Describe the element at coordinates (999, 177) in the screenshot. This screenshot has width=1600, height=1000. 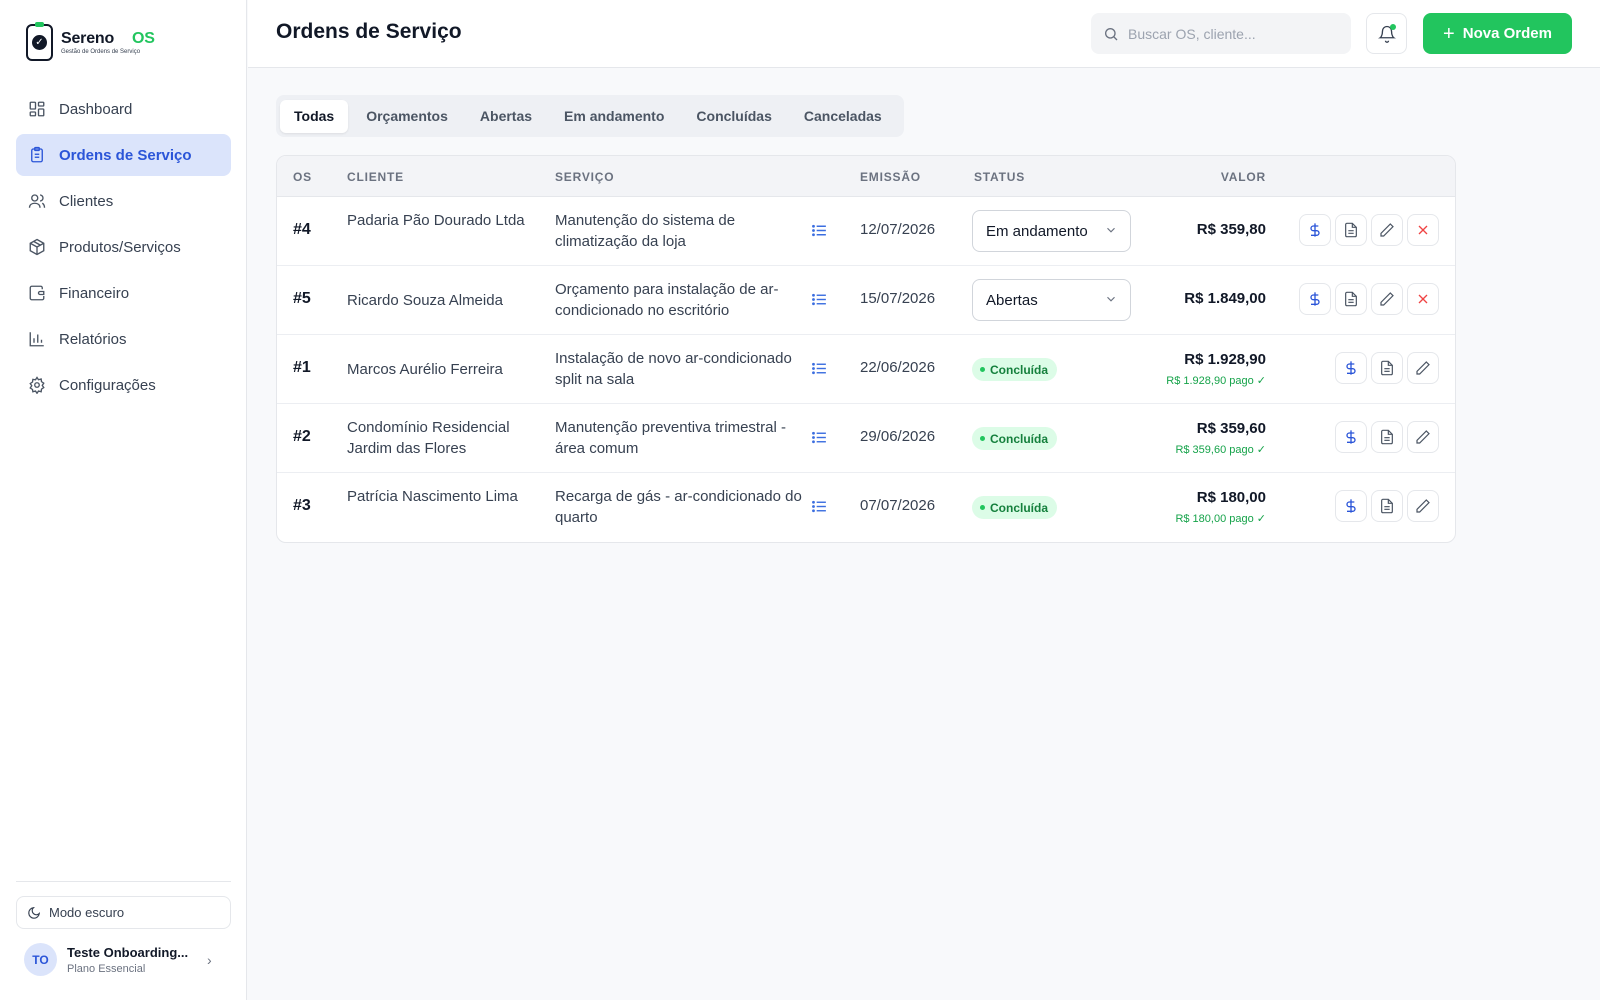
I see `column-header-status: STATUS` at that location.